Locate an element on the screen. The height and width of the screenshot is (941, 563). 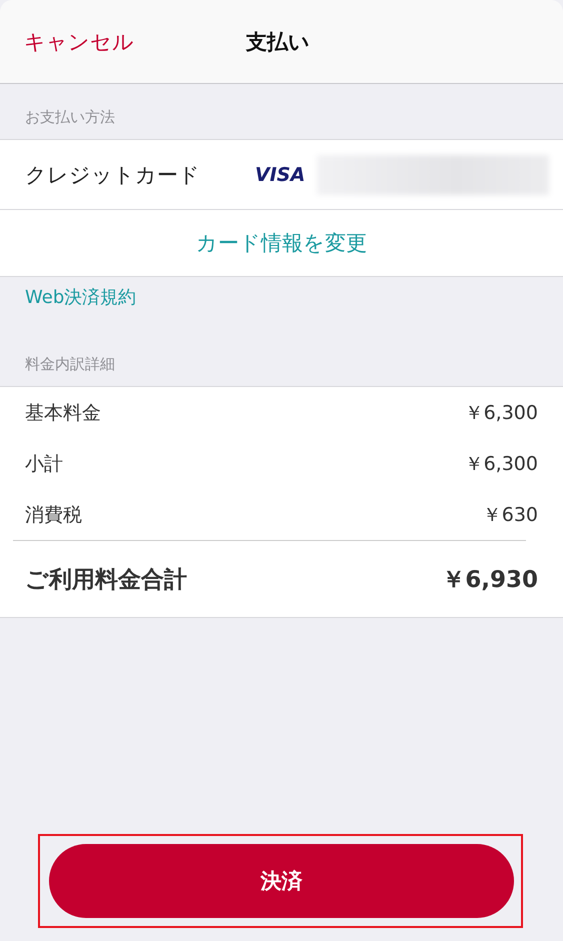
fee-label: 小計 is located at coordinates (44, 464).